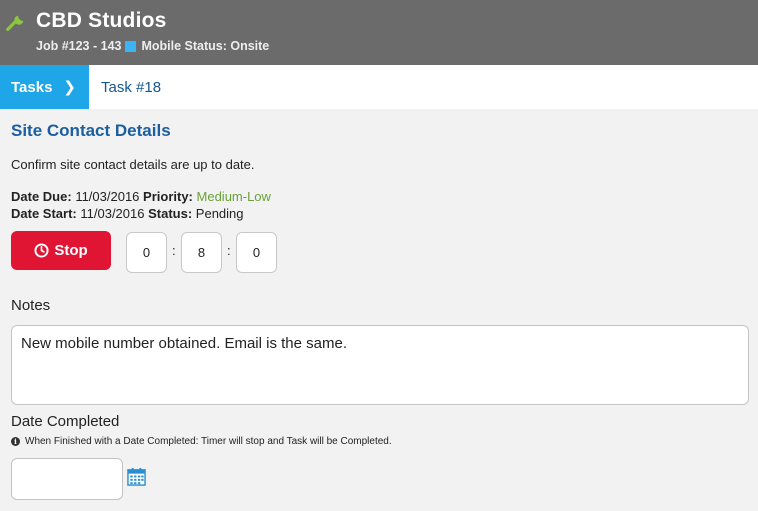  I want to click on clock-icon, so click(41, 250).